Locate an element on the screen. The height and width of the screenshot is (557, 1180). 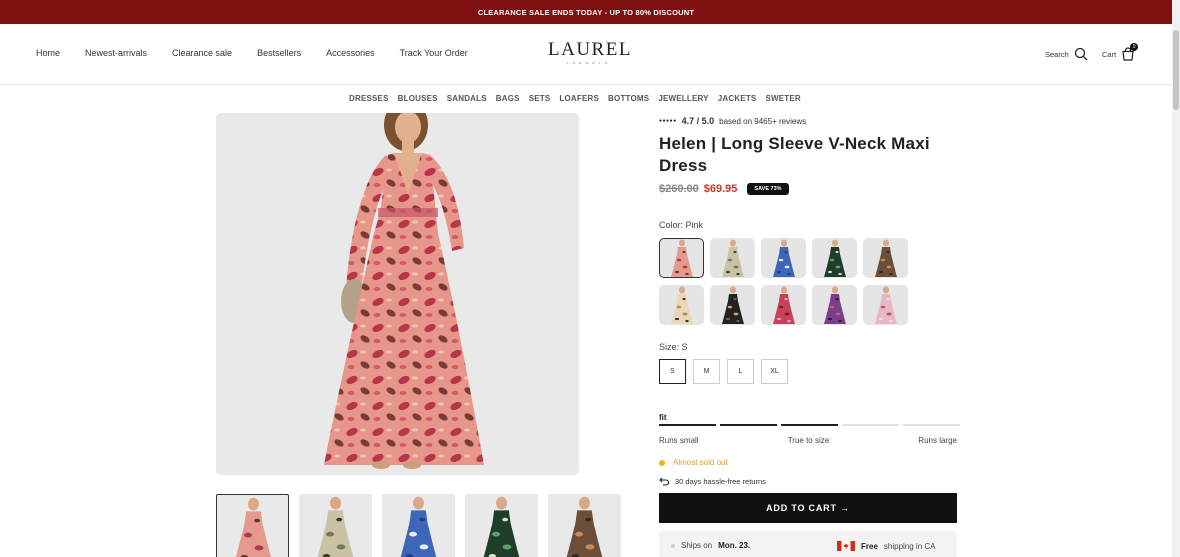
search-label: Search is located at coordinates (1057, 54).